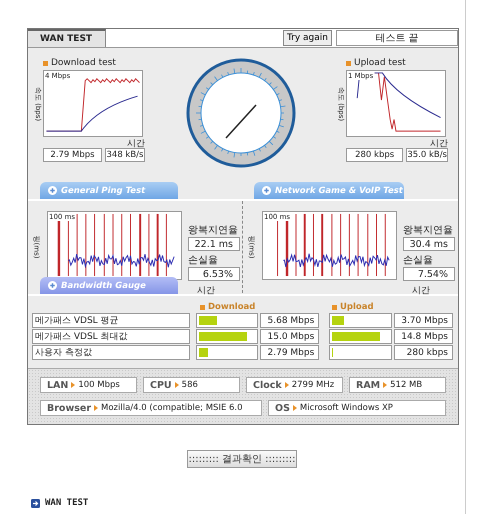 This screenshot has height=514, width=500. What do you see at coordinates (375, 155) in the screenshot?
I see `reading-field: 280 kbps` at bounding box center [375, 155].